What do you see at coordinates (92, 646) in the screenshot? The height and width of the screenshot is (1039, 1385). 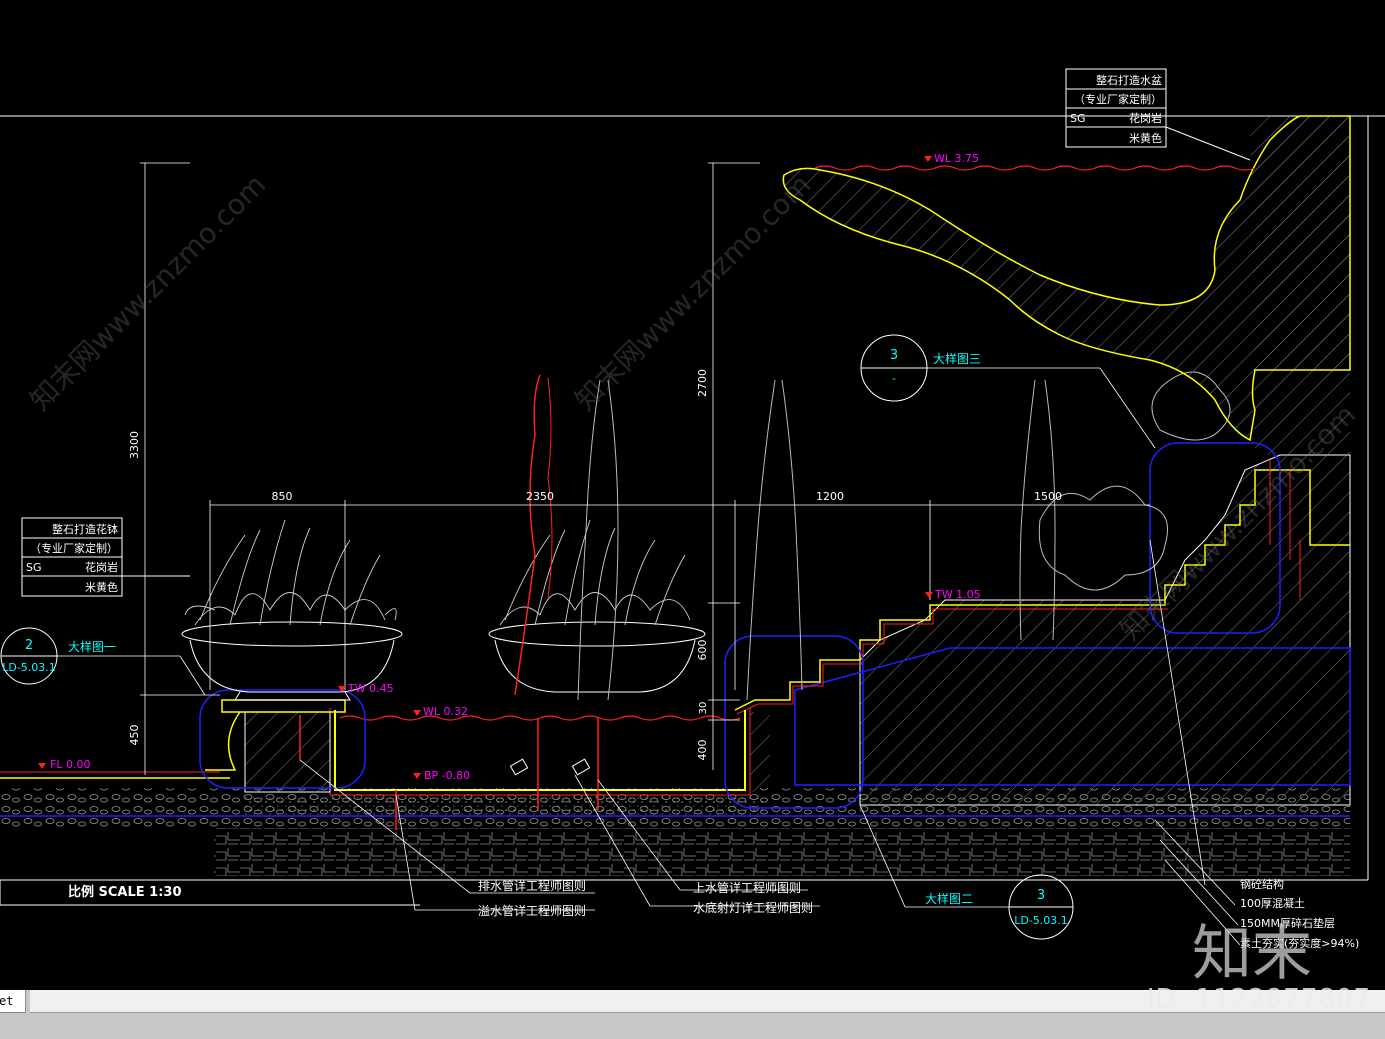 I see `callout1-label: 大样图一` at bounding box center [92, 646].